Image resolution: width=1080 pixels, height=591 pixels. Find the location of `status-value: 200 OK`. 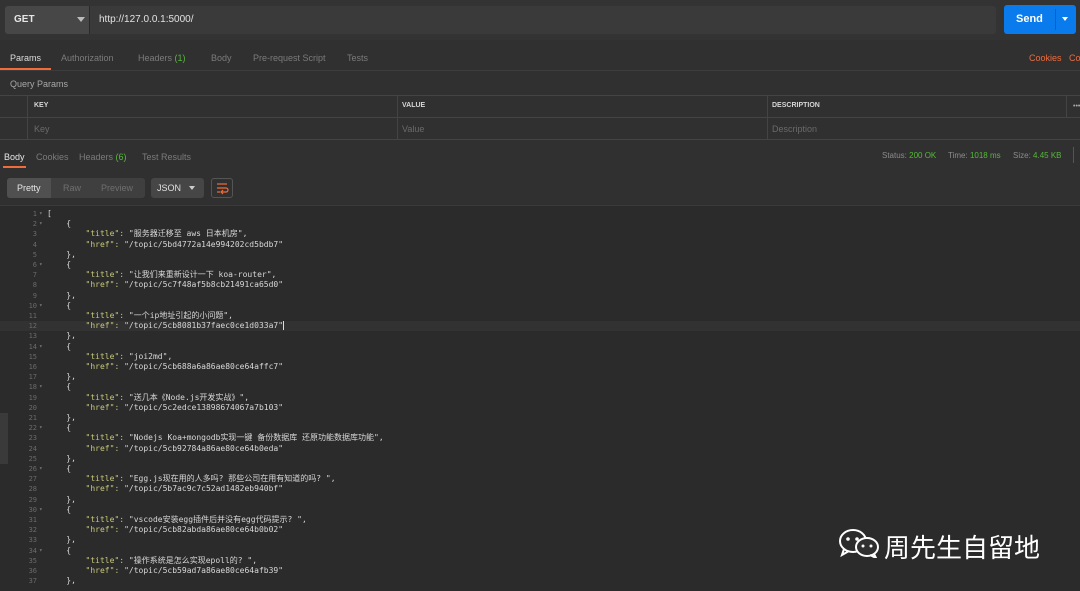

status-value: 200 OK is located at coordinates (923, 155).